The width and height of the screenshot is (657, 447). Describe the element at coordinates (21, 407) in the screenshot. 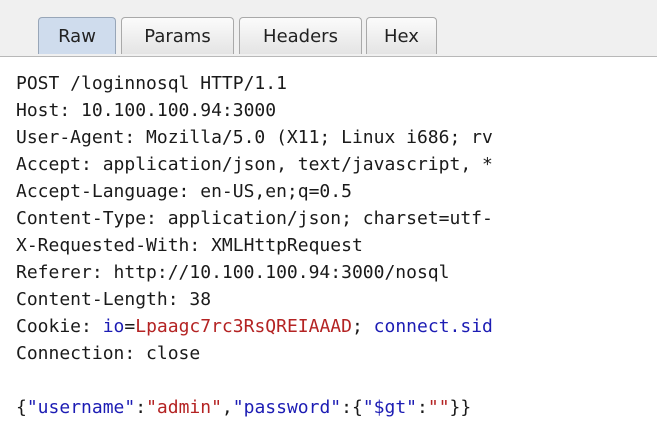

I see `json-punct-open: {` at that location.